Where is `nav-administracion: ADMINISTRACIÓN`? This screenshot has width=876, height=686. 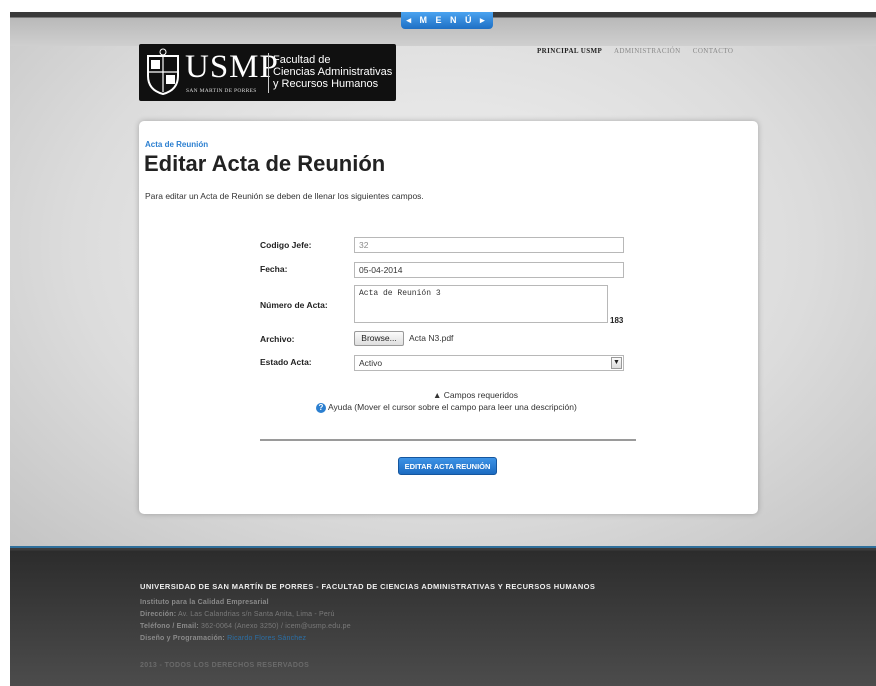 nav-administracion: ADMINISTRACIÓN is located at coordinates (647, 51).